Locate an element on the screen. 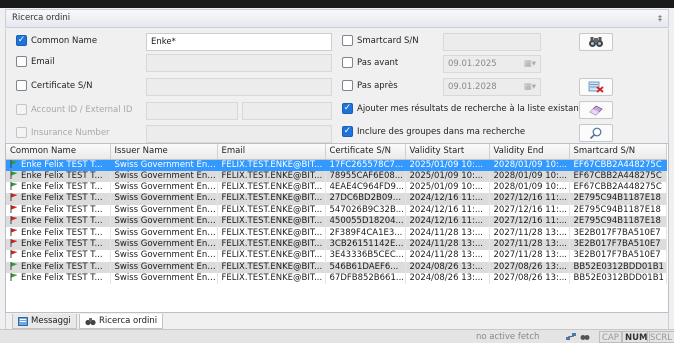 This screenshot has width=674, height=344. pas-avant-label: Pas avant is located at coordinates (378, 62).